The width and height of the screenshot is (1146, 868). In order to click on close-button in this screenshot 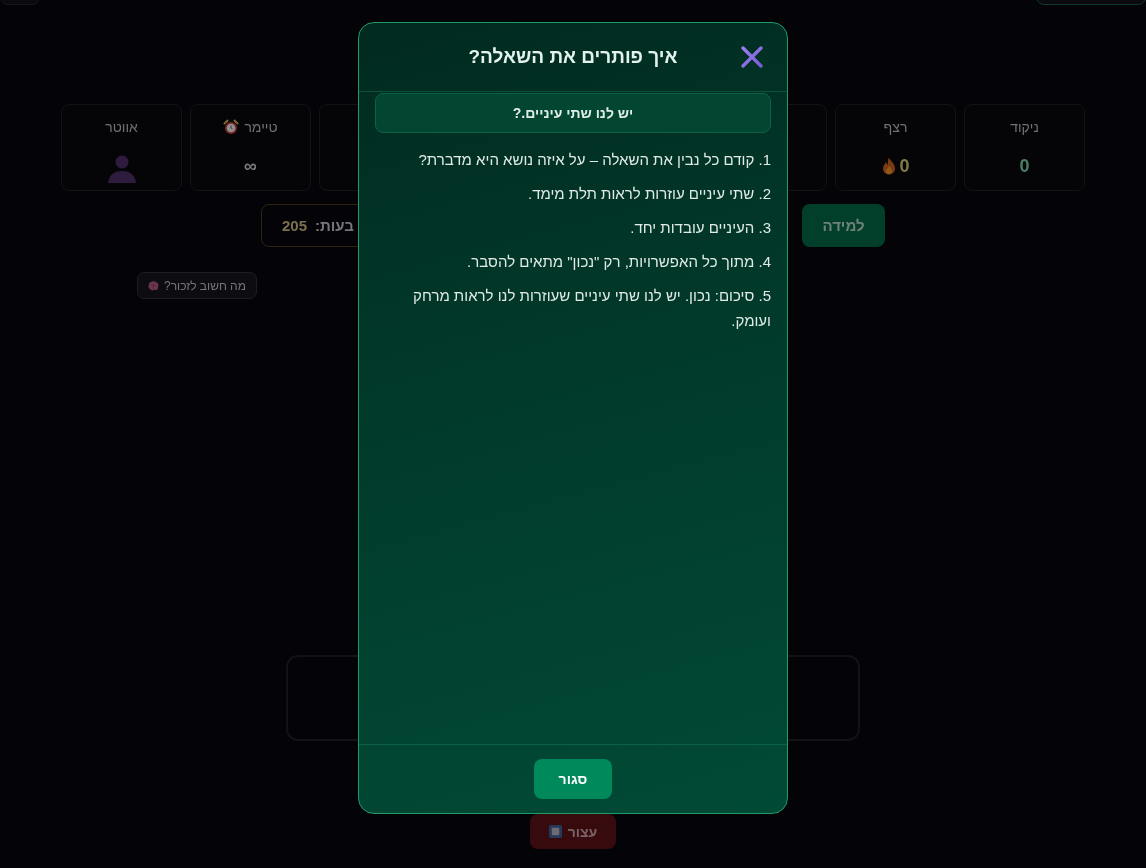, I will do `click(752, 57)`.